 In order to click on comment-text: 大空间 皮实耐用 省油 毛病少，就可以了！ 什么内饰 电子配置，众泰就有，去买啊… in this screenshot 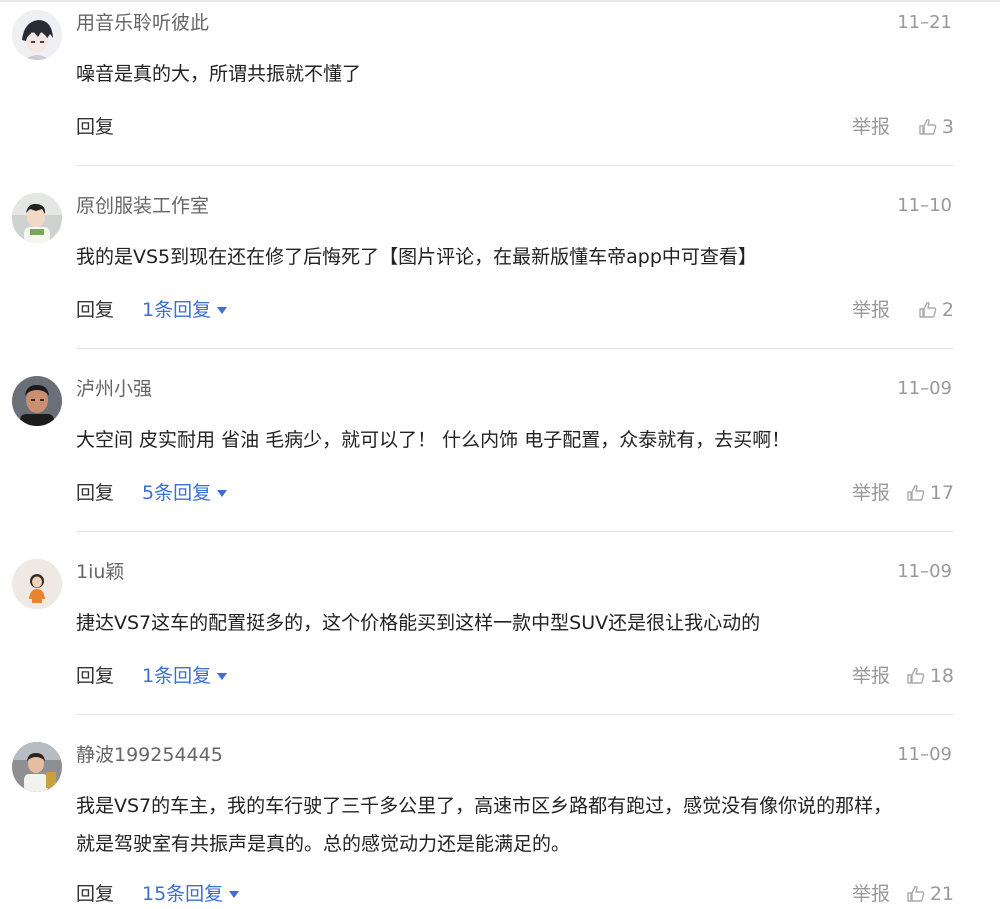, I will do `click(516, 440)`.